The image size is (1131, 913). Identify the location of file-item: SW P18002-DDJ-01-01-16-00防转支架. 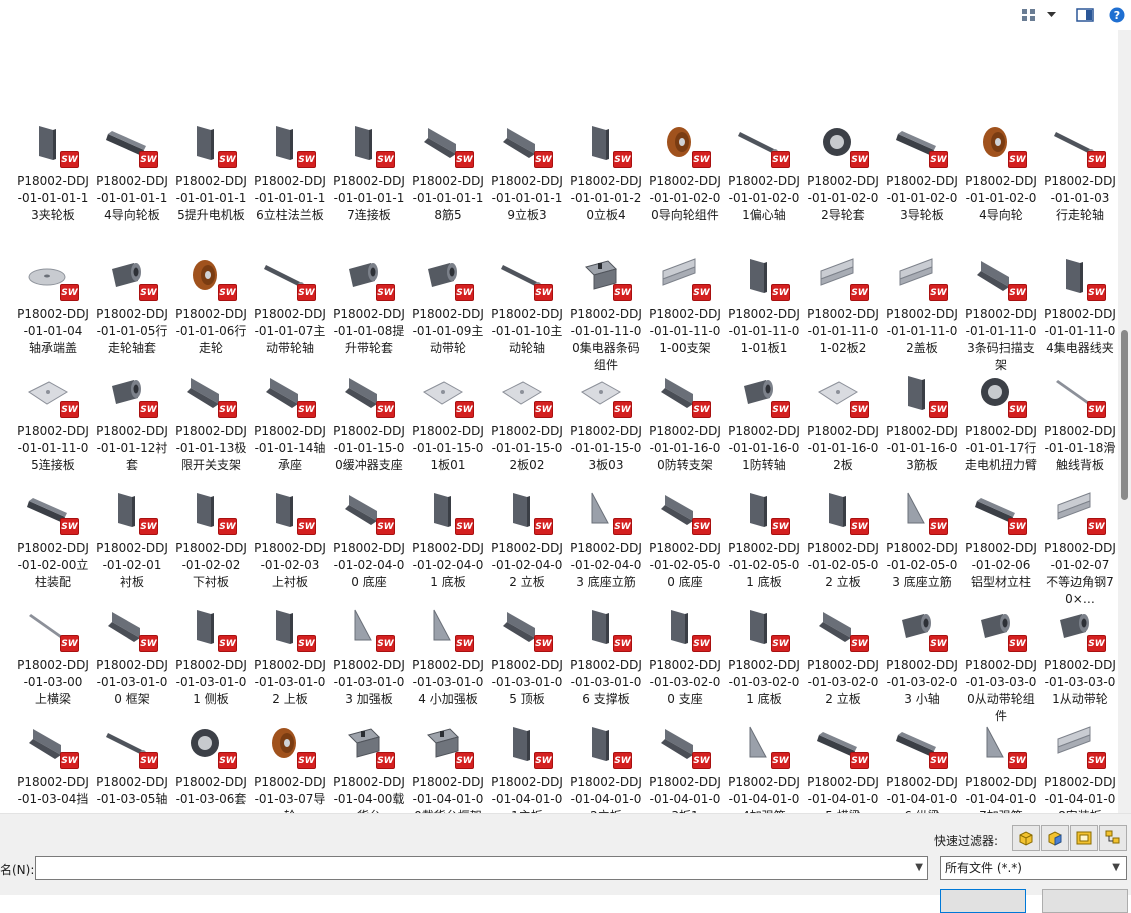
(685, 418).